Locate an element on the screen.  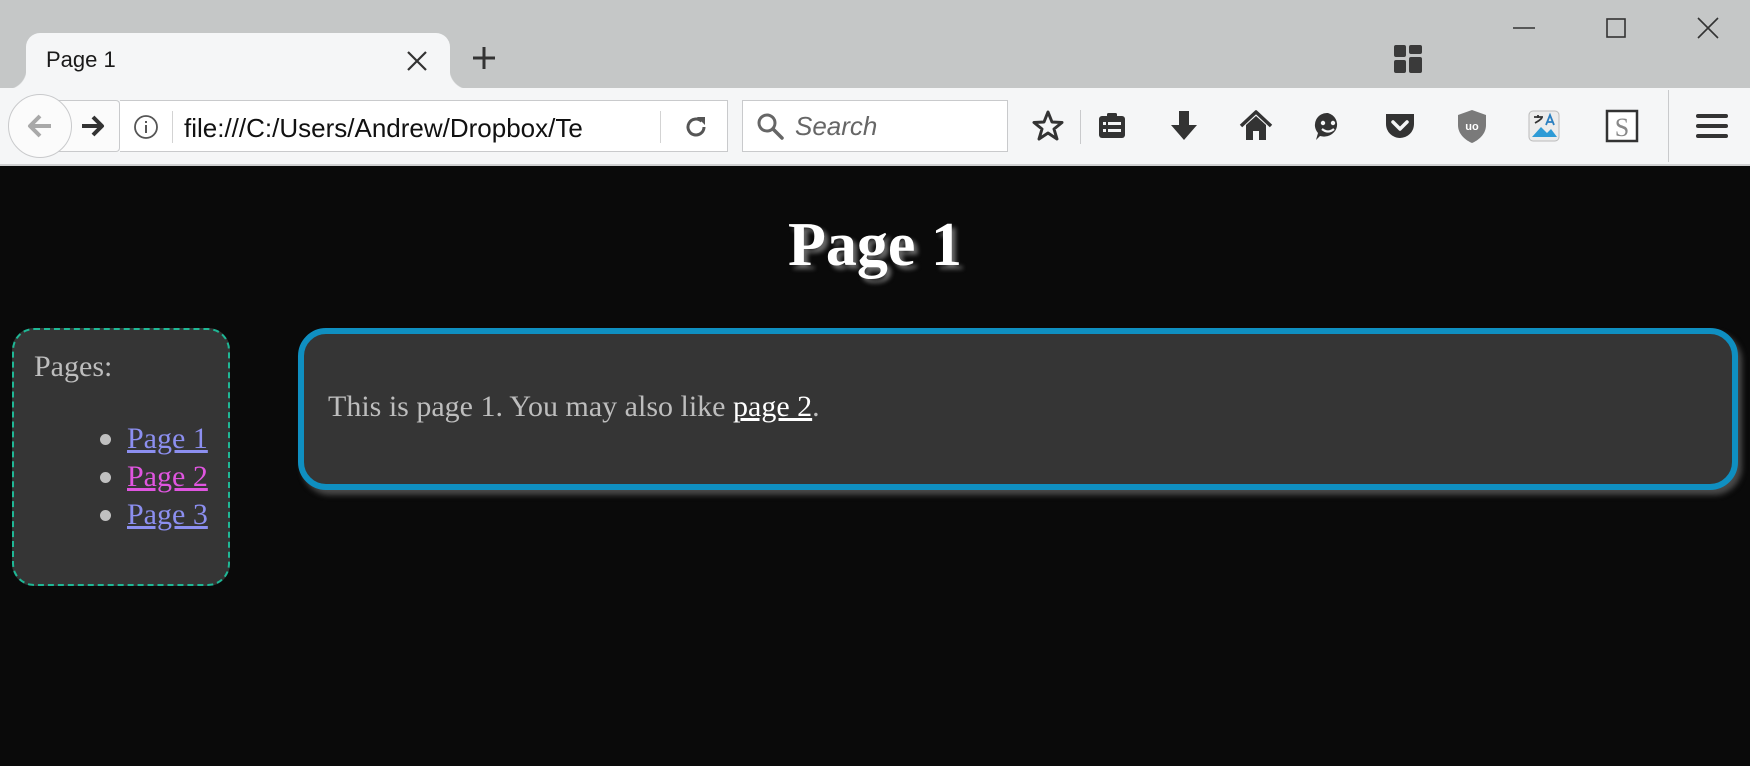
minimize-icon is located at coordinates (1524, 28).